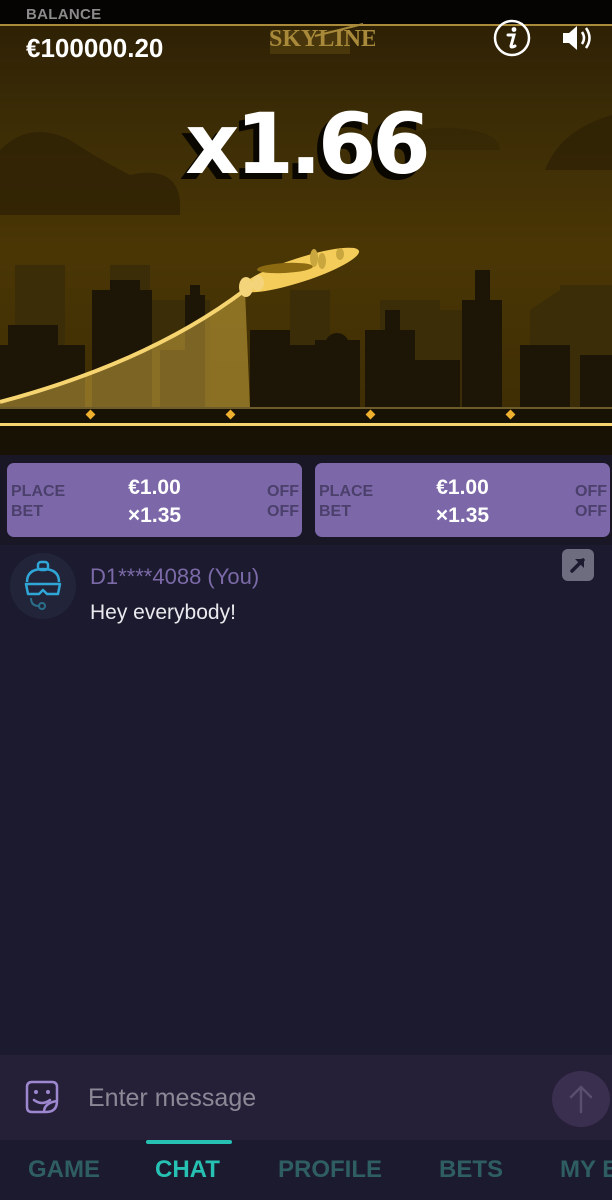  I want to click on robot-avatar-icon, so click(43, 585).